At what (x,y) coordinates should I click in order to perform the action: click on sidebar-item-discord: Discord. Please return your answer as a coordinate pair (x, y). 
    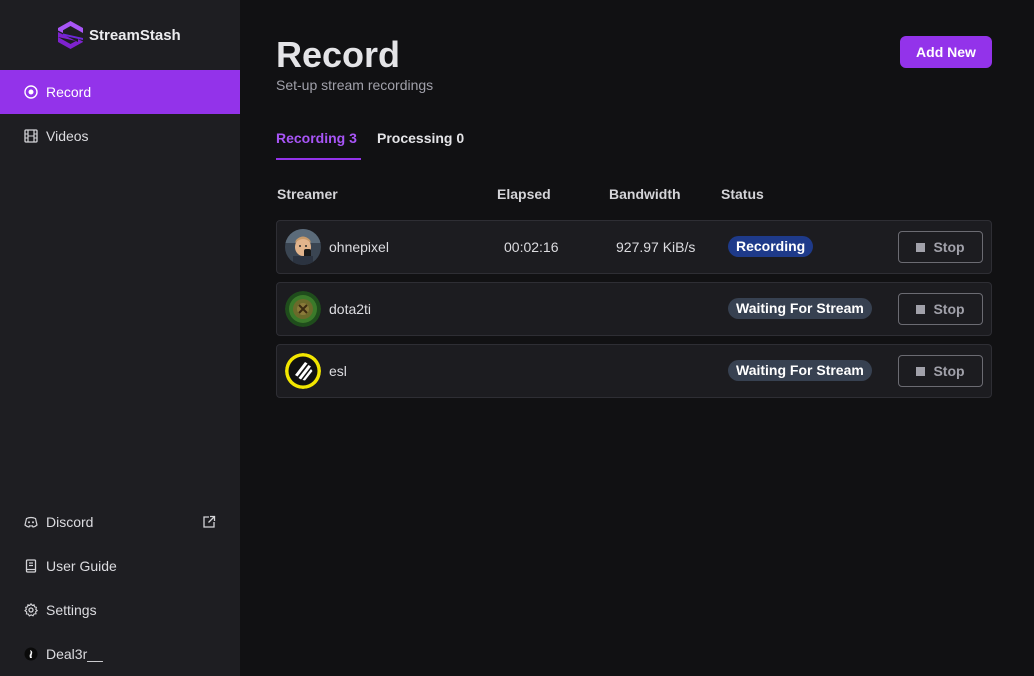
    Looking at the image, I should click on (120, 522).